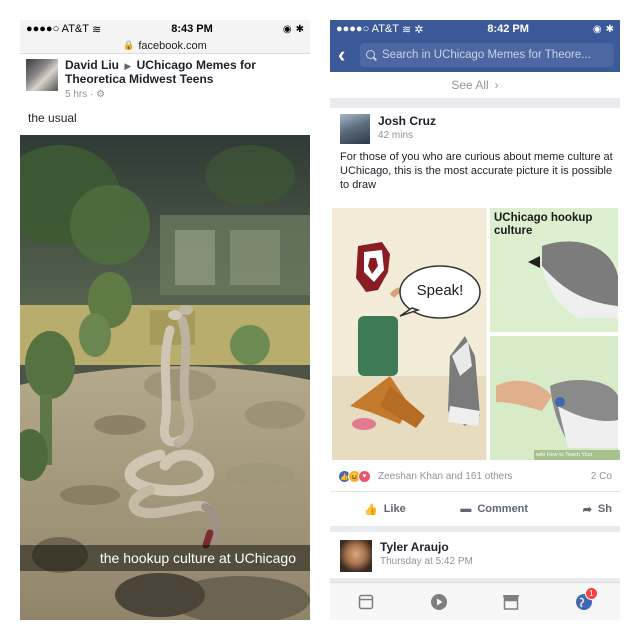  Describe the element at coordinates (587, 509) in the screenshot. I see `share-arrow-icon: ➦` at that location.